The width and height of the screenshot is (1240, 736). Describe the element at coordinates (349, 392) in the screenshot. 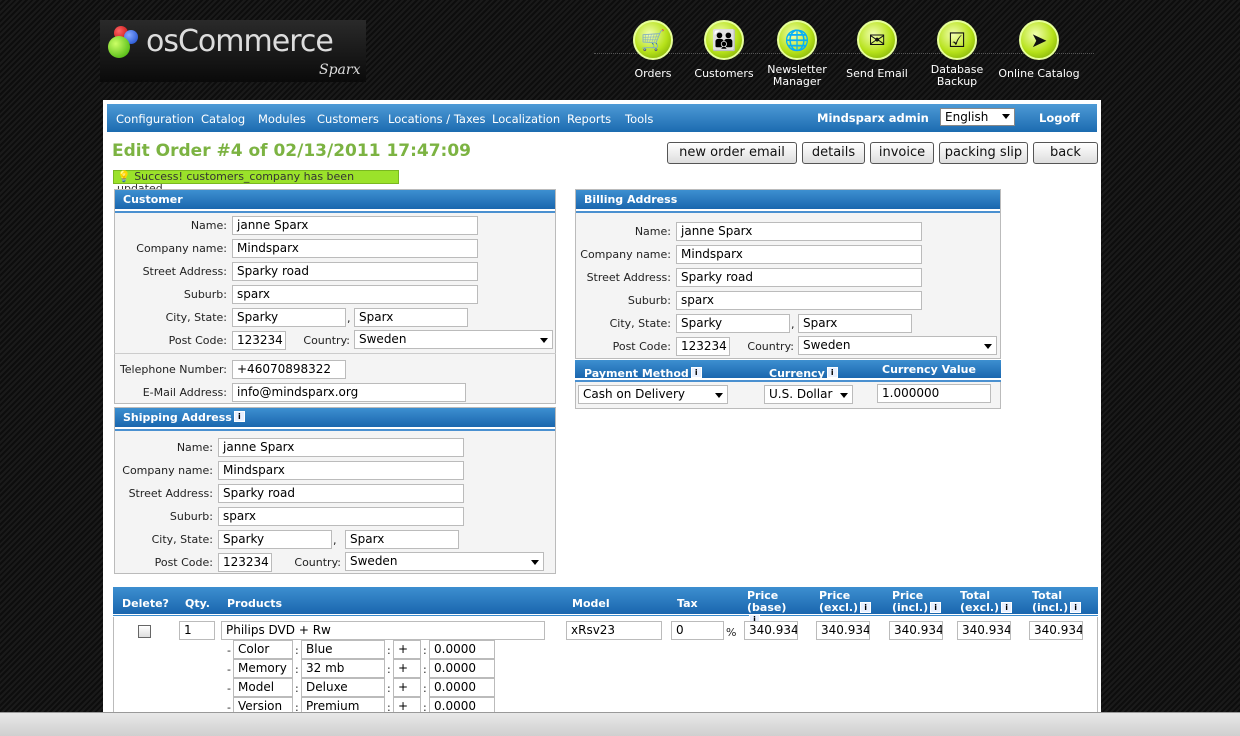

I see `email-field: info@mindsparx.org` at that location.